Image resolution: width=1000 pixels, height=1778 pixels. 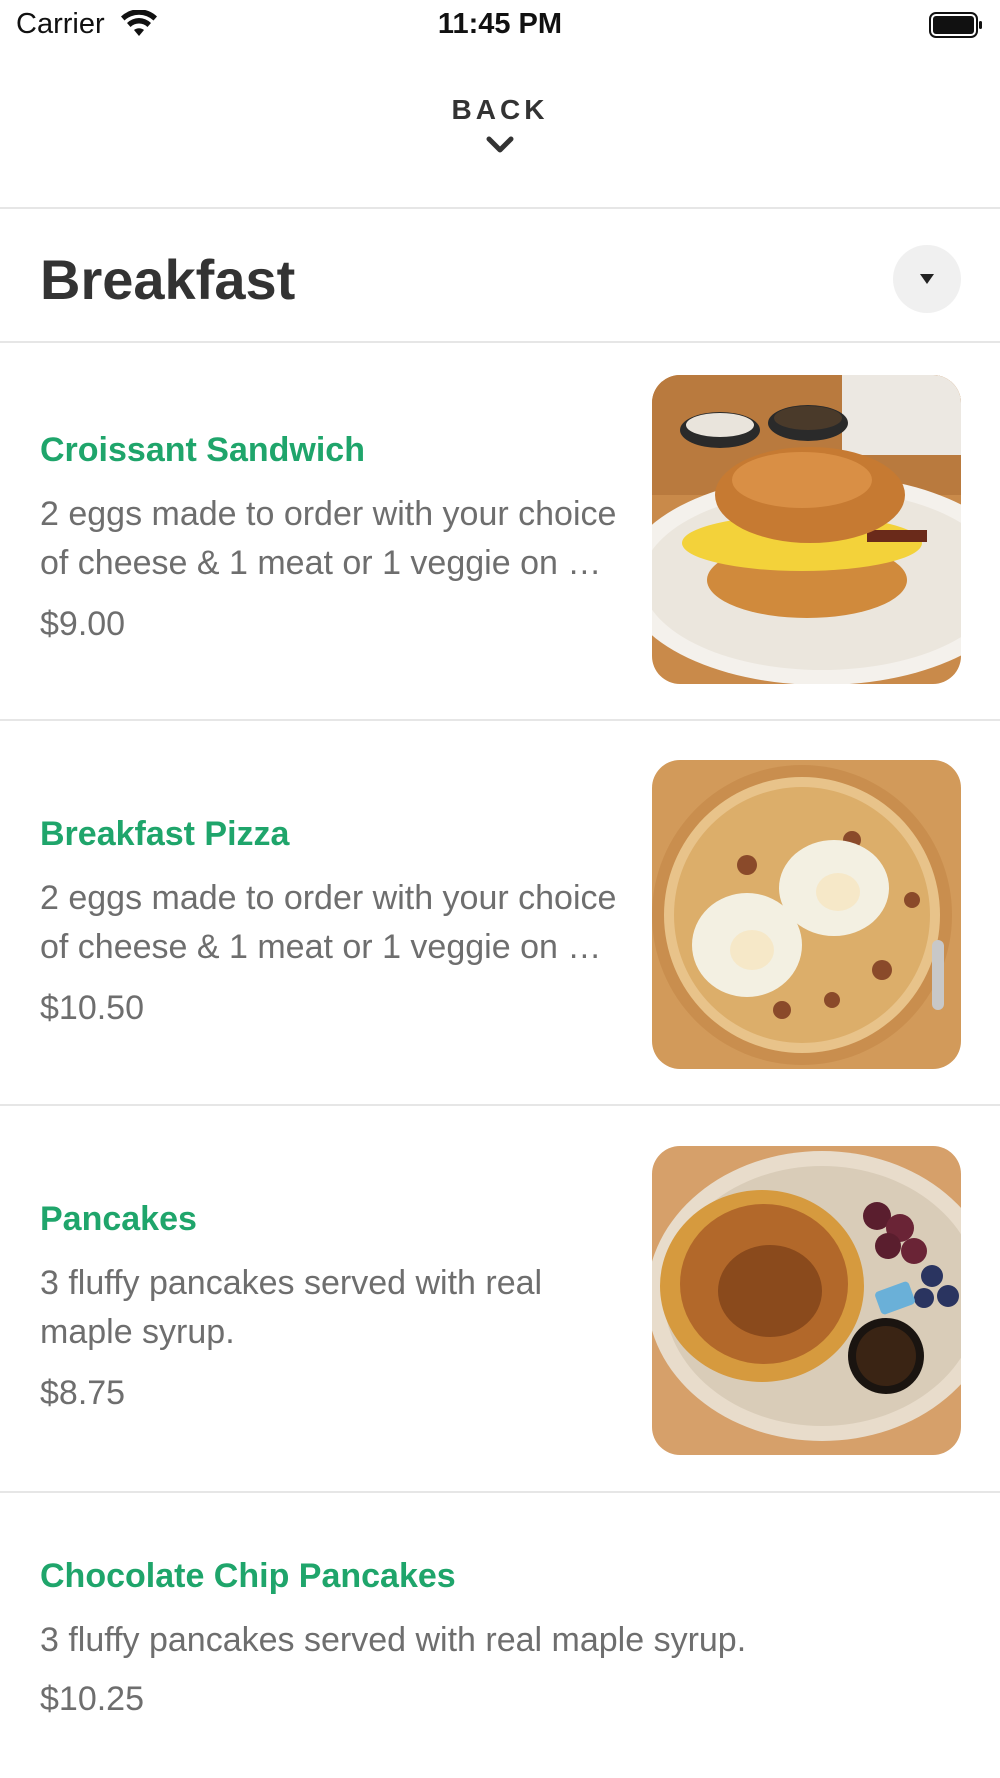 I want to click on category-toggle-button, so click(x=927, y=279).